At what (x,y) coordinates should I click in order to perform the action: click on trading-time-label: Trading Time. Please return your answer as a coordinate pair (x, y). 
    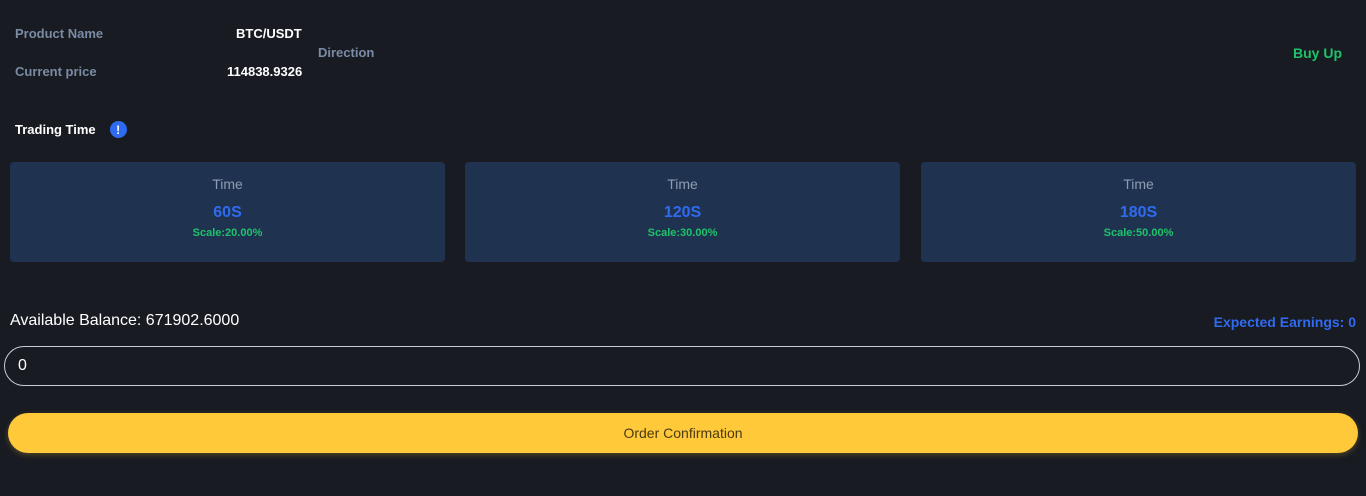
    Looking at the image, I should click on (55, 129).